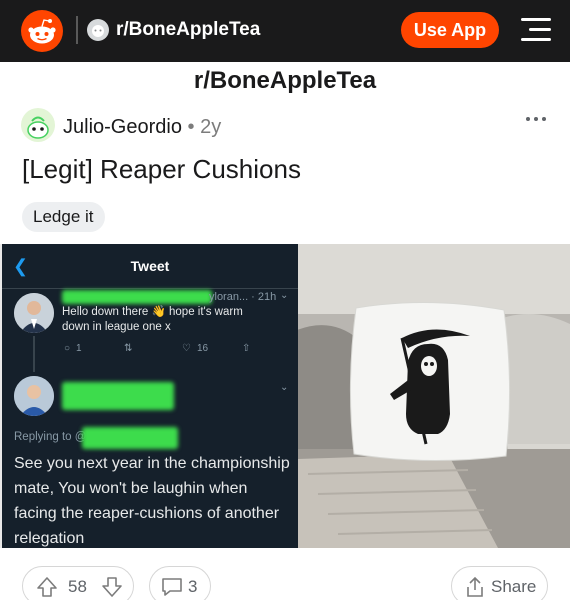  I want to click on author-avatar, so click(38, 125).